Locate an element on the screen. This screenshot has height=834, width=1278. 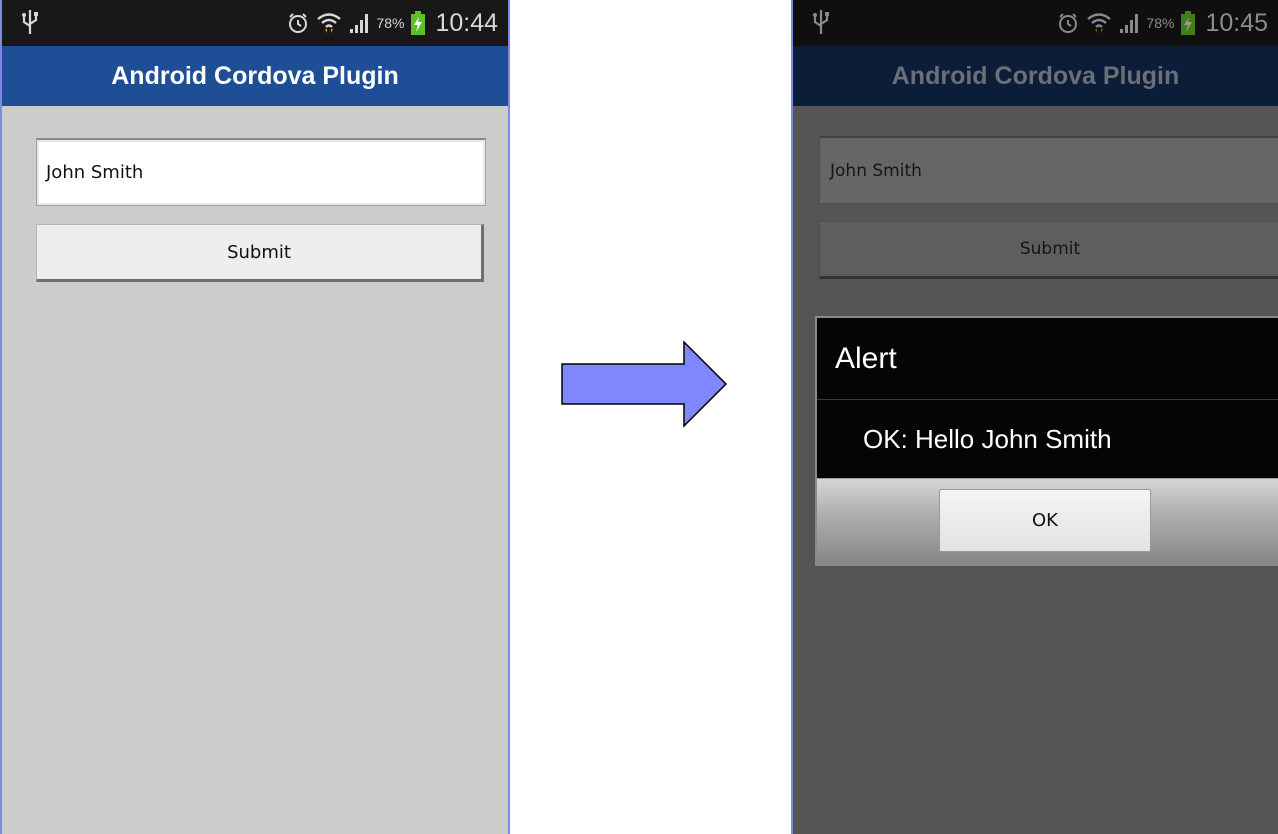
status-bar: 78% 10:45 is located at coordinates (1035, 23).